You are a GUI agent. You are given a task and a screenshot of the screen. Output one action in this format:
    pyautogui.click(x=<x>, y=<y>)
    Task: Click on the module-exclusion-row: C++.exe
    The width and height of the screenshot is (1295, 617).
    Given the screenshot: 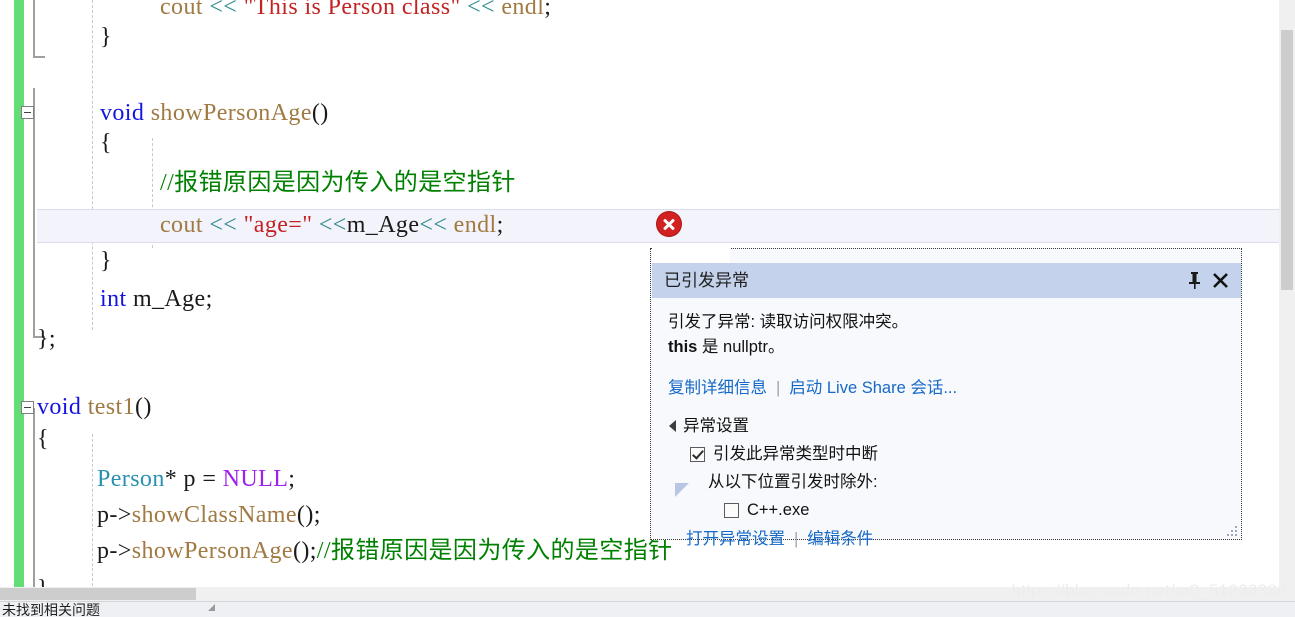 What is the action you would take?
    pyautogui.click(x=974, y=510)
    